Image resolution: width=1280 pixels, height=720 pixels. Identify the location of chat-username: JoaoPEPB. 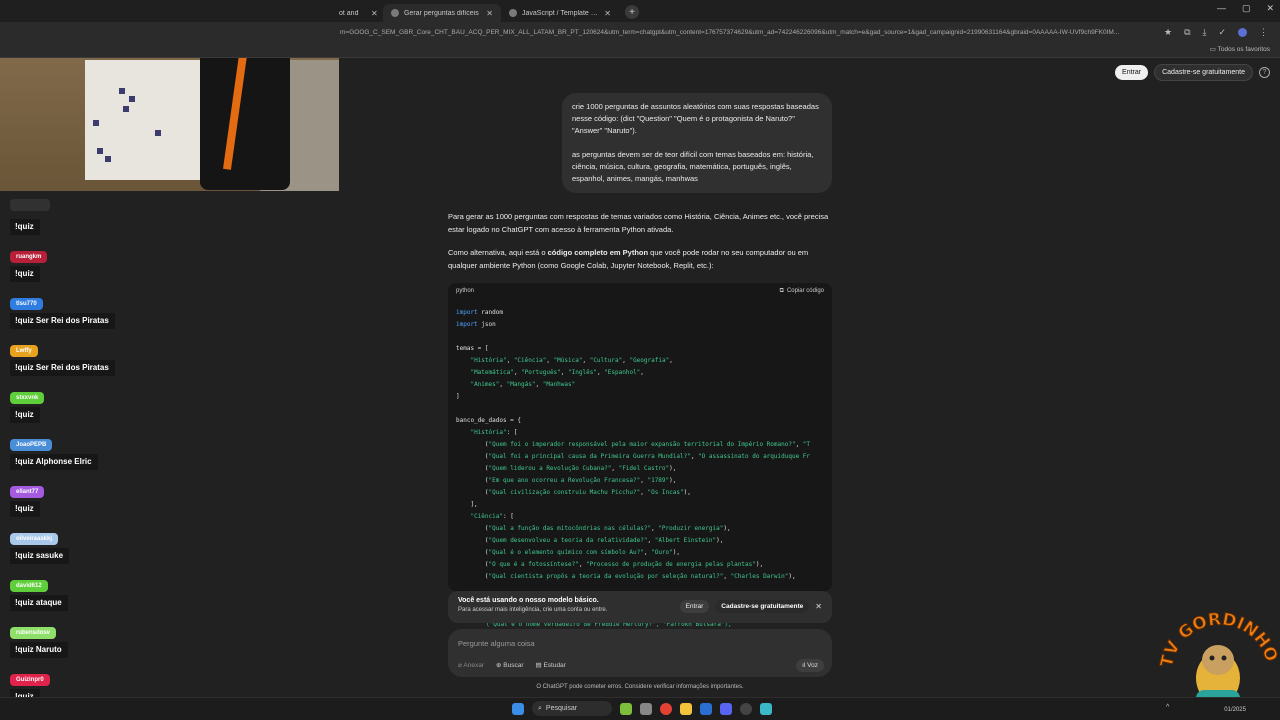
(31, 445).